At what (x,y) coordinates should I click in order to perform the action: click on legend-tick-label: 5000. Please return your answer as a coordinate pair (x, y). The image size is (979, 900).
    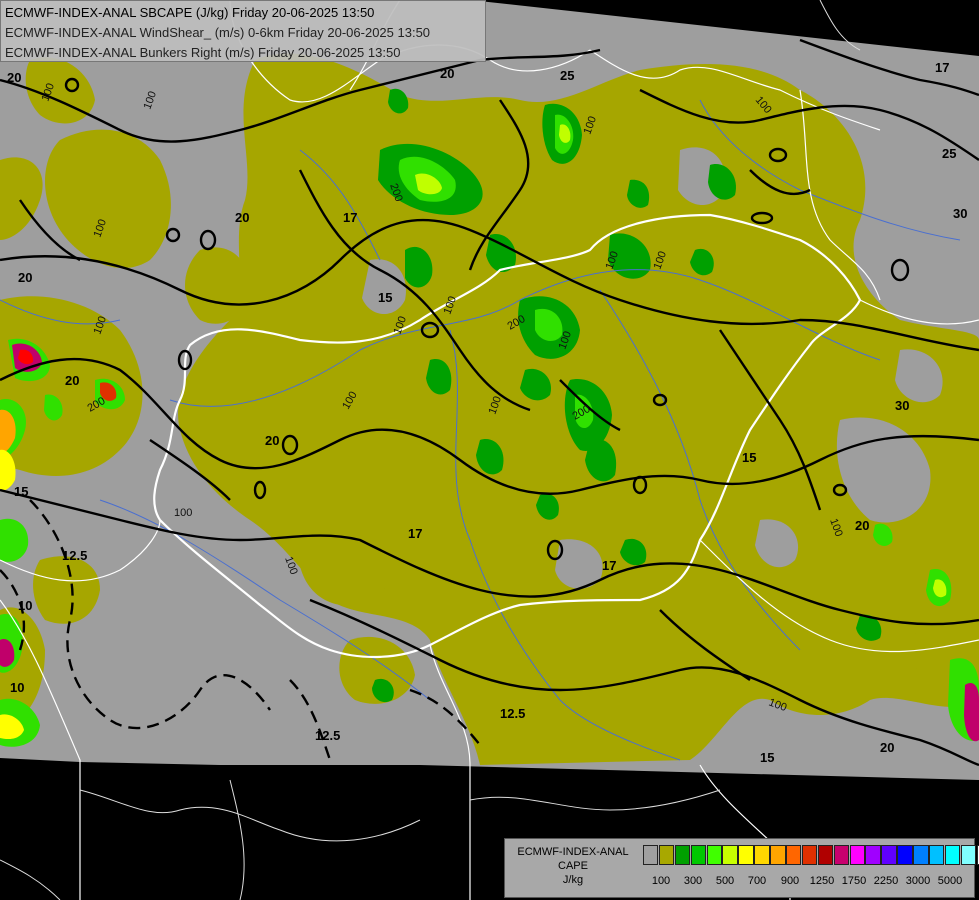
    Looking at the image, I should click on (950, 881).